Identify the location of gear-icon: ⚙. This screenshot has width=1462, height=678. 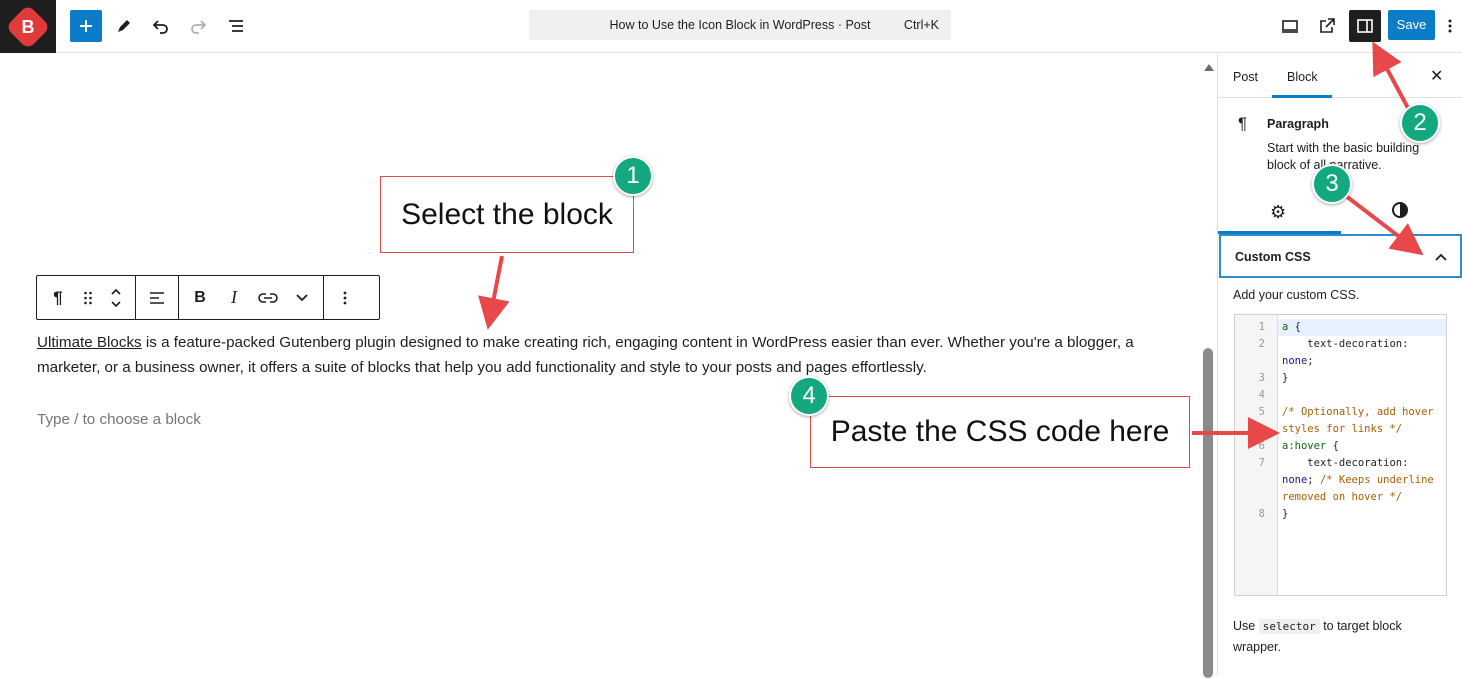
(1278, 212).